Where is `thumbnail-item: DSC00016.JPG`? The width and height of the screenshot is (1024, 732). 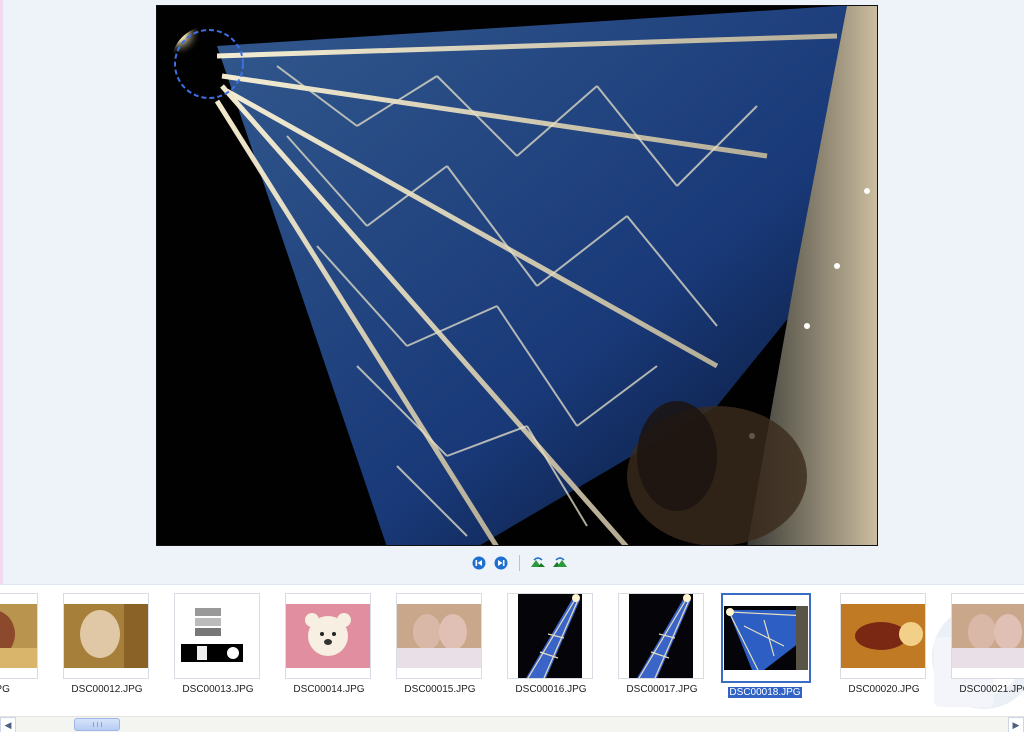
thumbnail-item: DSC00016.JPG is located at coordinates (551, 647).